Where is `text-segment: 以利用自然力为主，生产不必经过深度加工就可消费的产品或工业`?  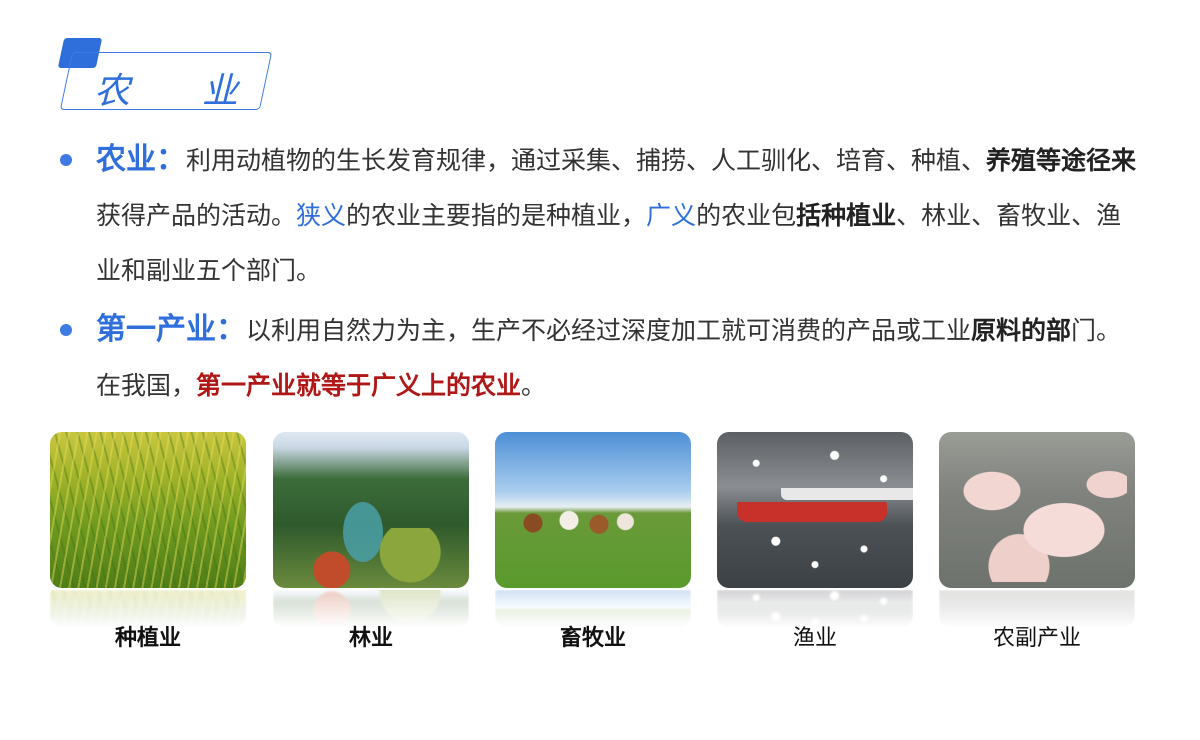 text-segment: 以利用自然力为主，生产不必经过深度加工就可消费的产品或工业 is located at coordinates (609, 330).